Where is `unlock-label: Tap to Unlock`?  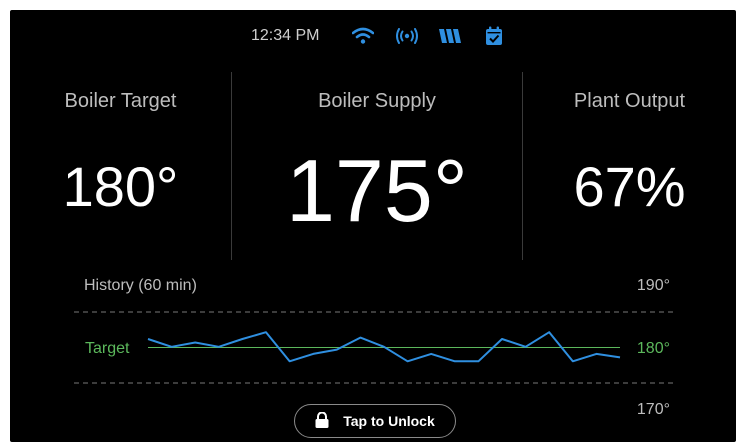 unlock-label: Tap to Unlock is located at coordinates (389, 421).